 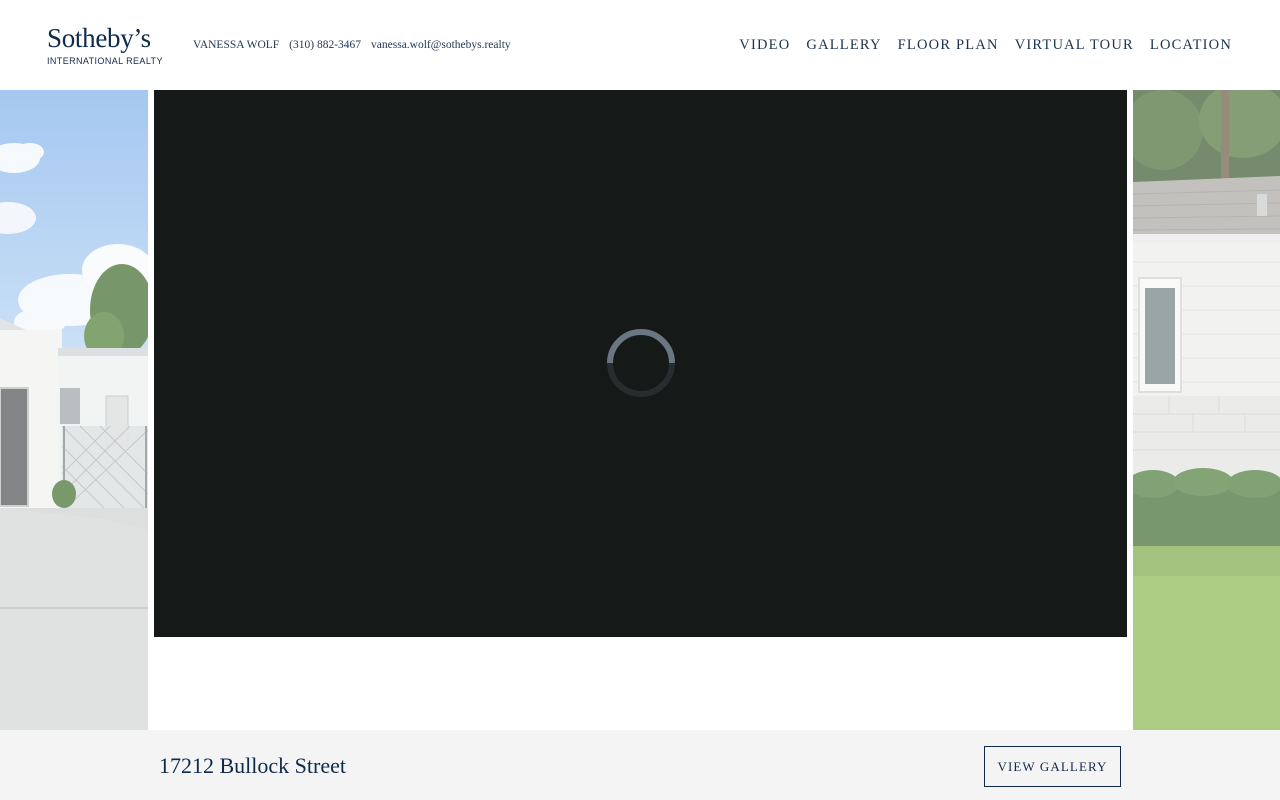 I want to click on property-address: 17212 Bullock Street, so click(x=252, y=765).